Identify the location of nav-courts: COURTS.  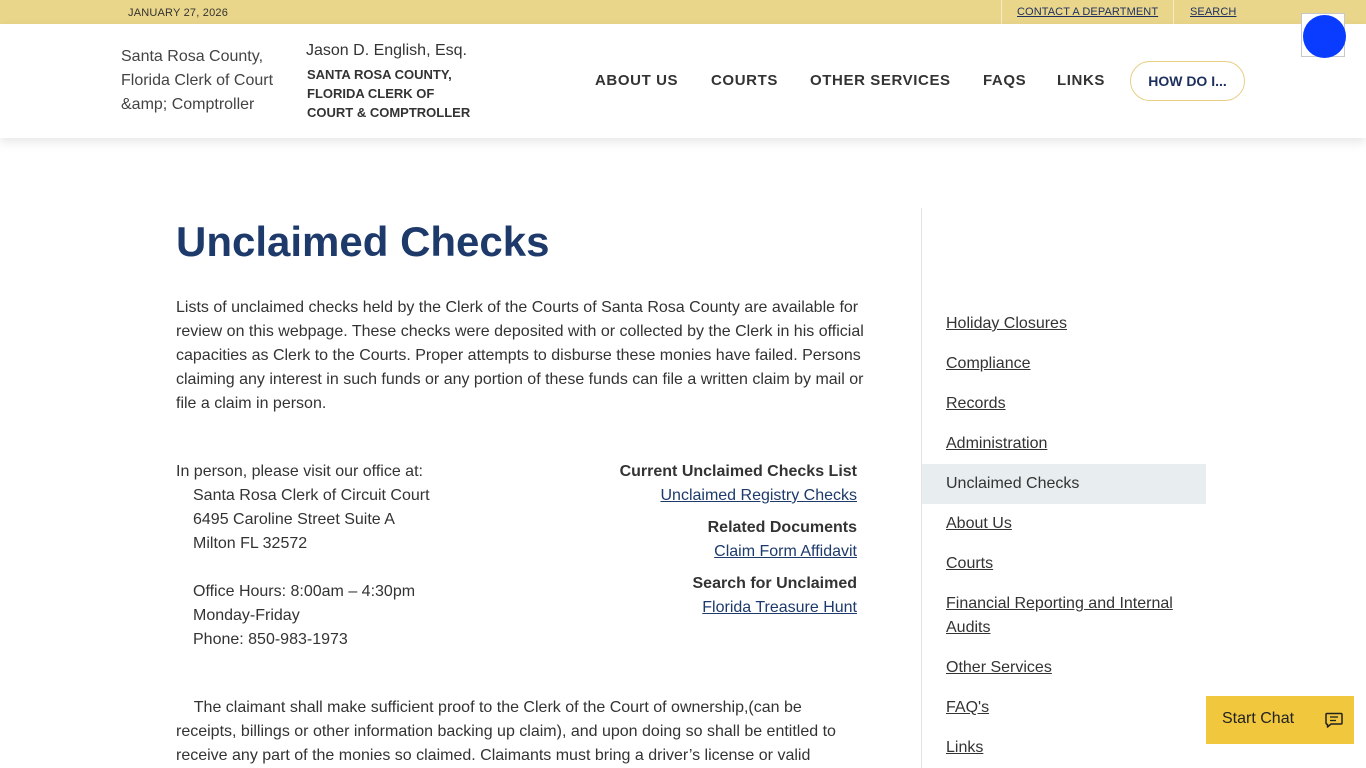
(744, 80).